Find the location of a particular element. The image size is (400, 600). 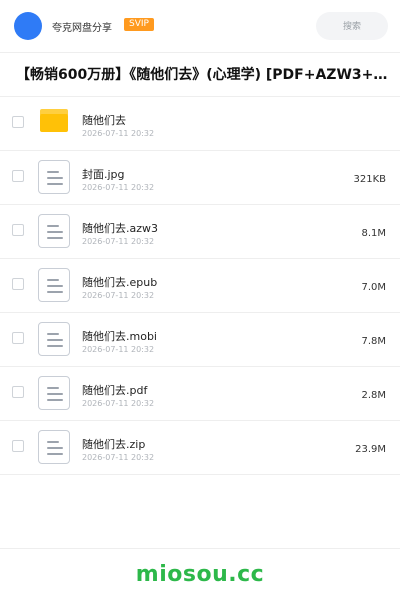

file-name: 随他们去.epub is located at coordinates (120, 282).